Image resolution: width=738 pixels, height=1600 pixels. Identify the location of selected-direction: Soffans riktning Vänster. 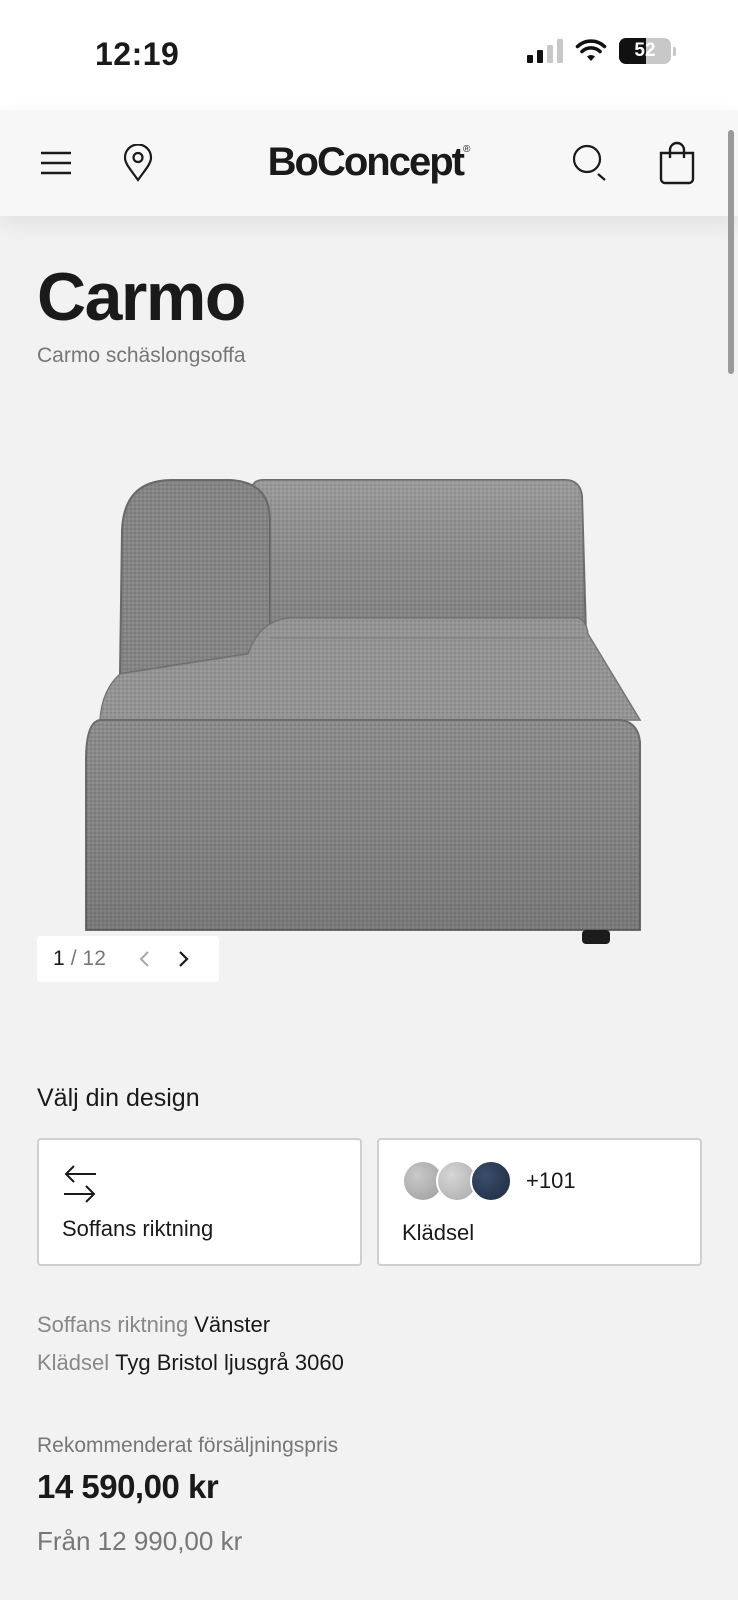
(153, 1325).